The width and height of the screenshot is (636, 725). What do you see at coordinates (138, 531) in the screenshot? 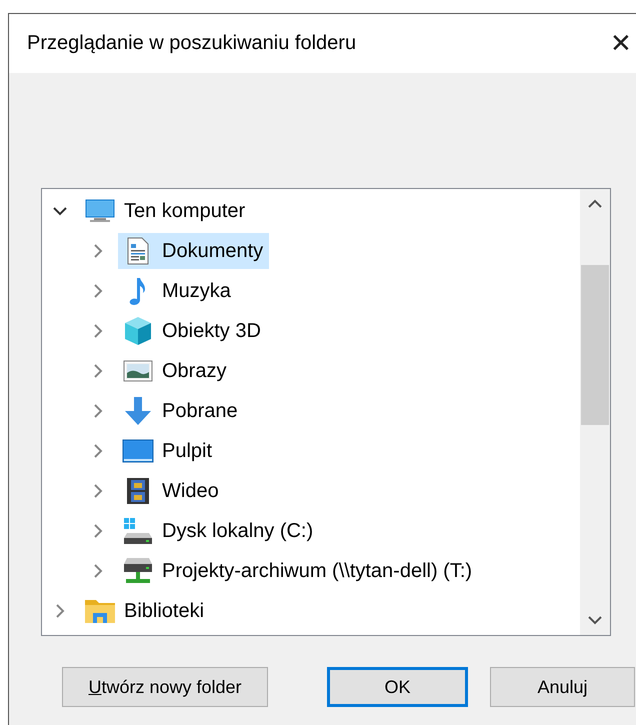
I see `hard-drive-icon` at bounding box center [138, 531].